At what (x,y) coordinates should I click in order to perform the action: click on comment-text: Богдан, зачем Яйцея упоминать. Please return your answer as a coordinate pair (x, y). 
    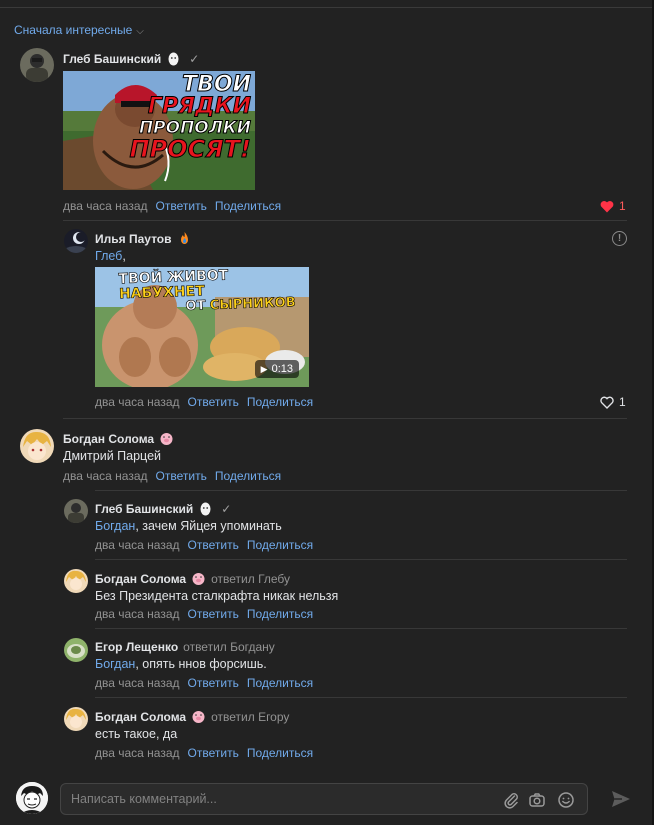
    Looking at the image, I should click on (188, 526).